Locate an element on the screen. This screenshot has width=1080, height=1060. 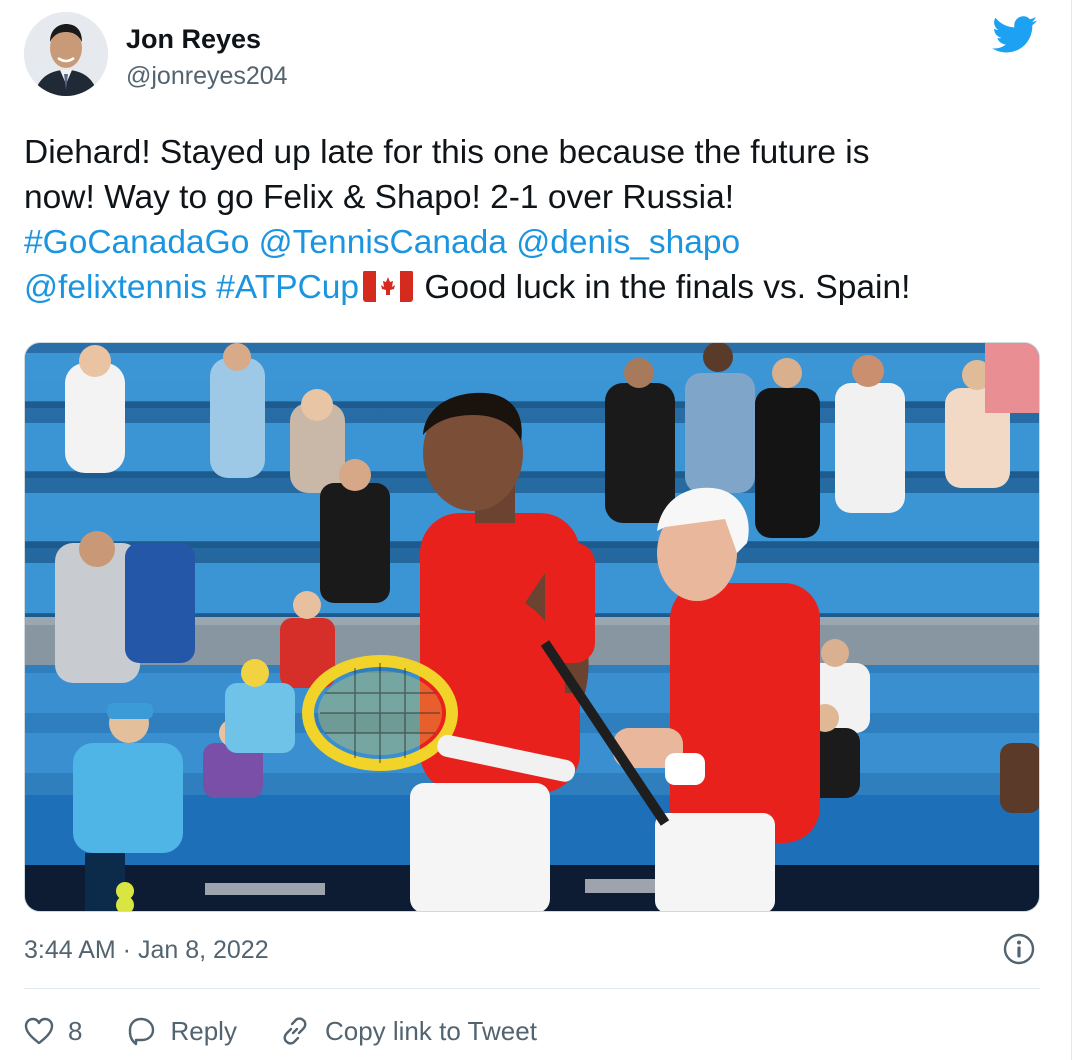
canada-flag-icon is located at coordinates (388, 286).